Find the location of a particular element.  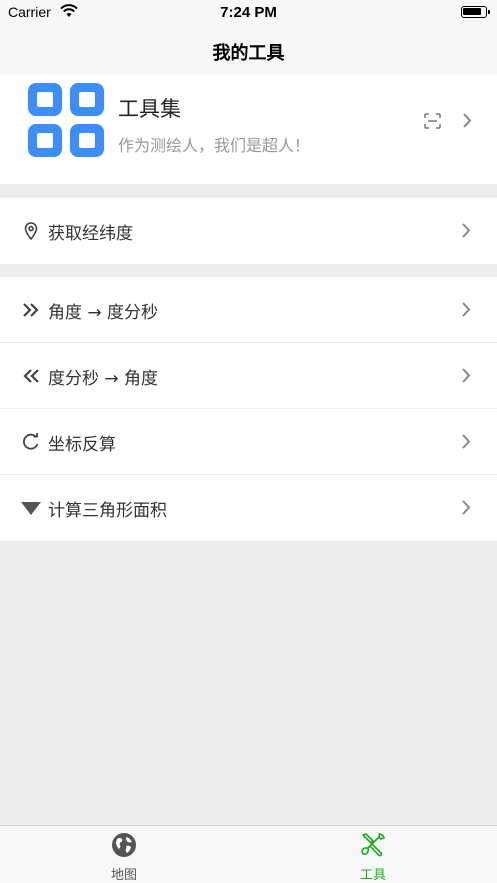

app-header-card: 工具集 作为测绘人，我们是超人！ is located at coordinates (248, 129).